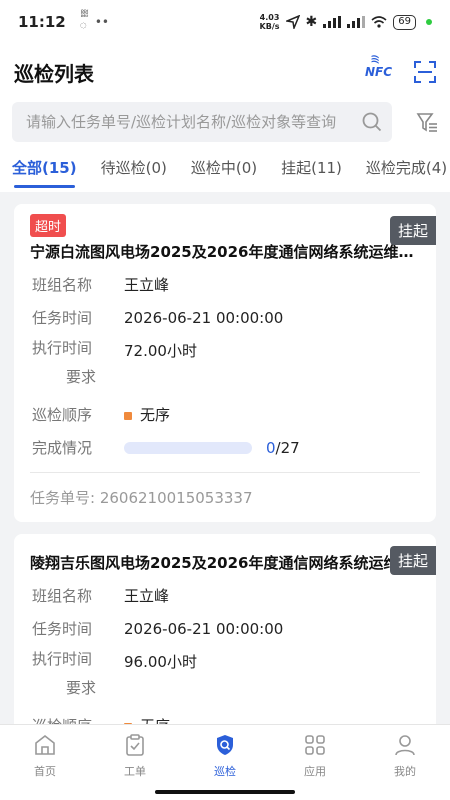  I want to click on nav-home-label: 首页, so click(45, 771).